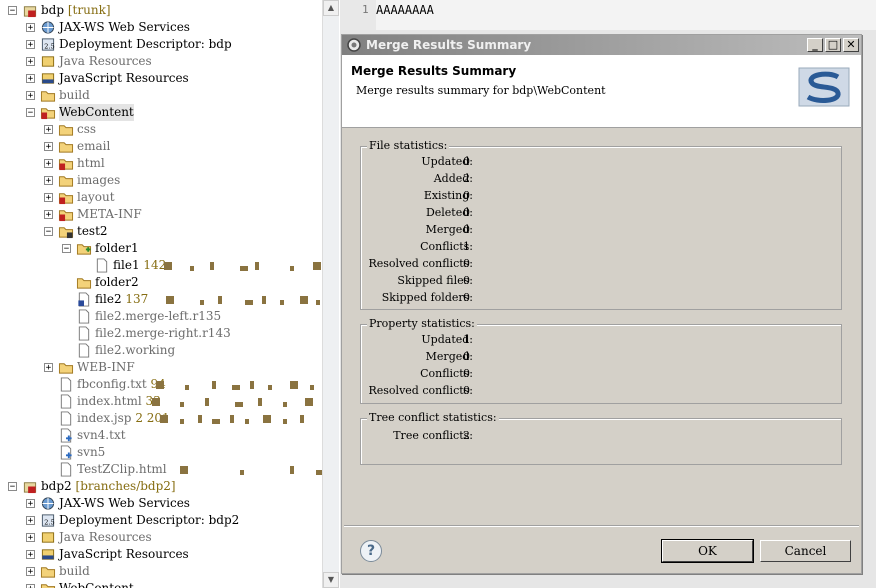  What do you see at coordinates (74, 571) in the screenshot?
I see `tree-item-label: build` at bounding box center [74, 571].